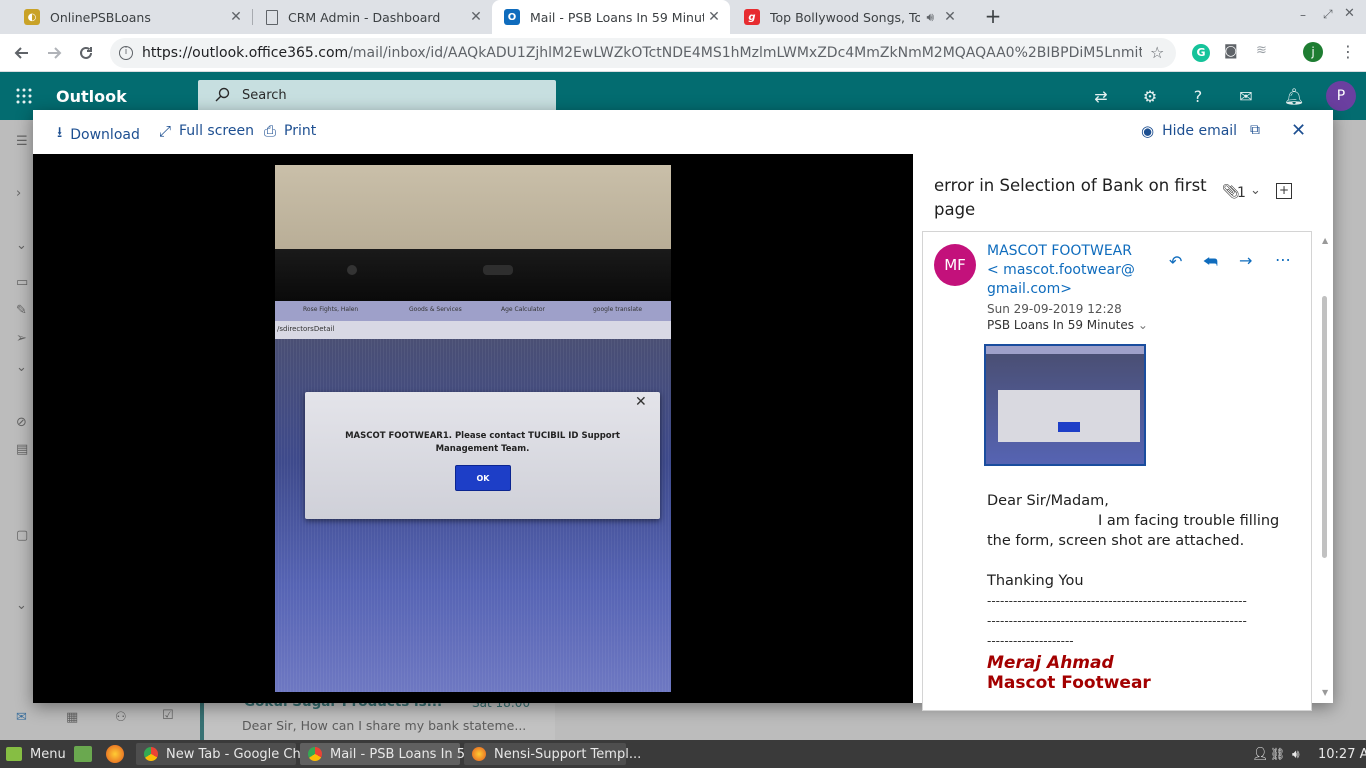  What do you see at coordinates (1342, 754) in the screenshot?
I see `clock: 10:27 AM` at bounding box center [1342, 754].